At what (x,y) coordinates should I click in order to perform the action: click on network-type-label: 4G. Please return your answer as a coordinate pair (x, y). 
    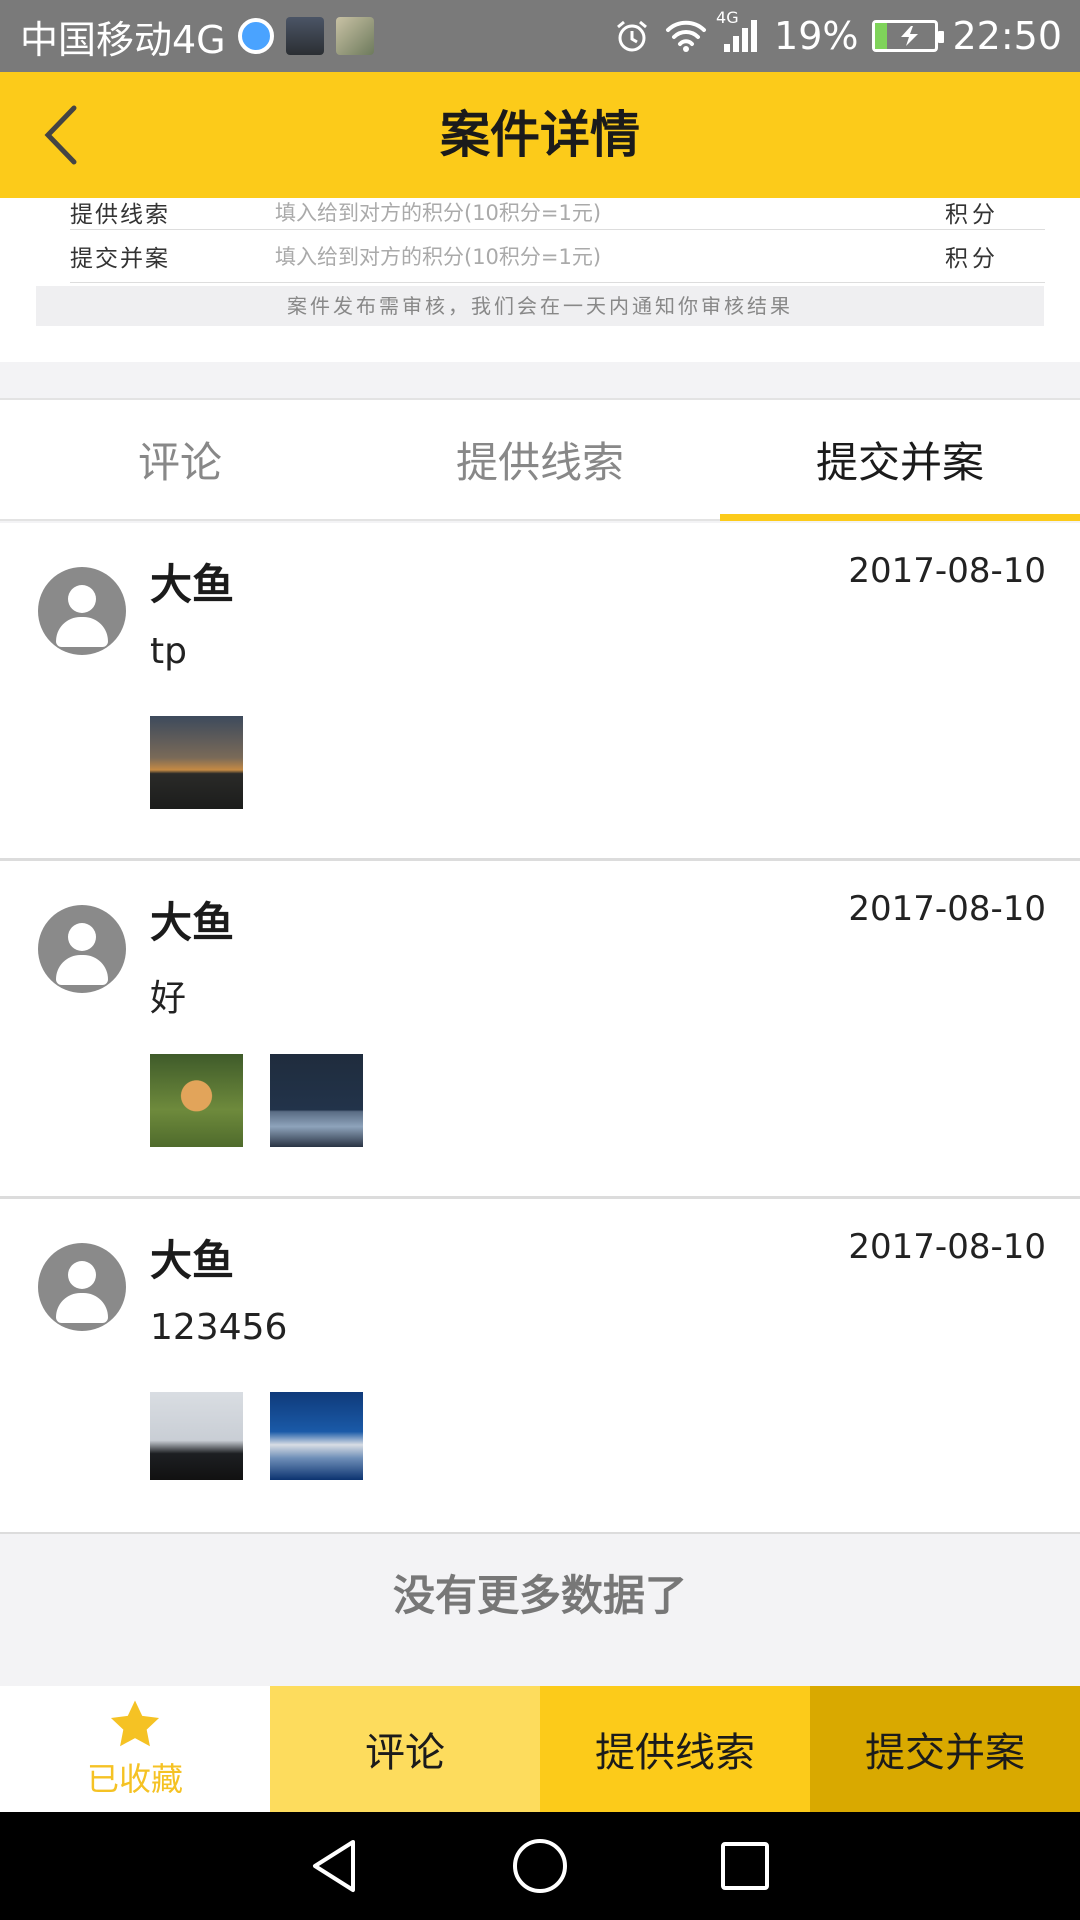
    Looking at the image, I should click on (727, 17).